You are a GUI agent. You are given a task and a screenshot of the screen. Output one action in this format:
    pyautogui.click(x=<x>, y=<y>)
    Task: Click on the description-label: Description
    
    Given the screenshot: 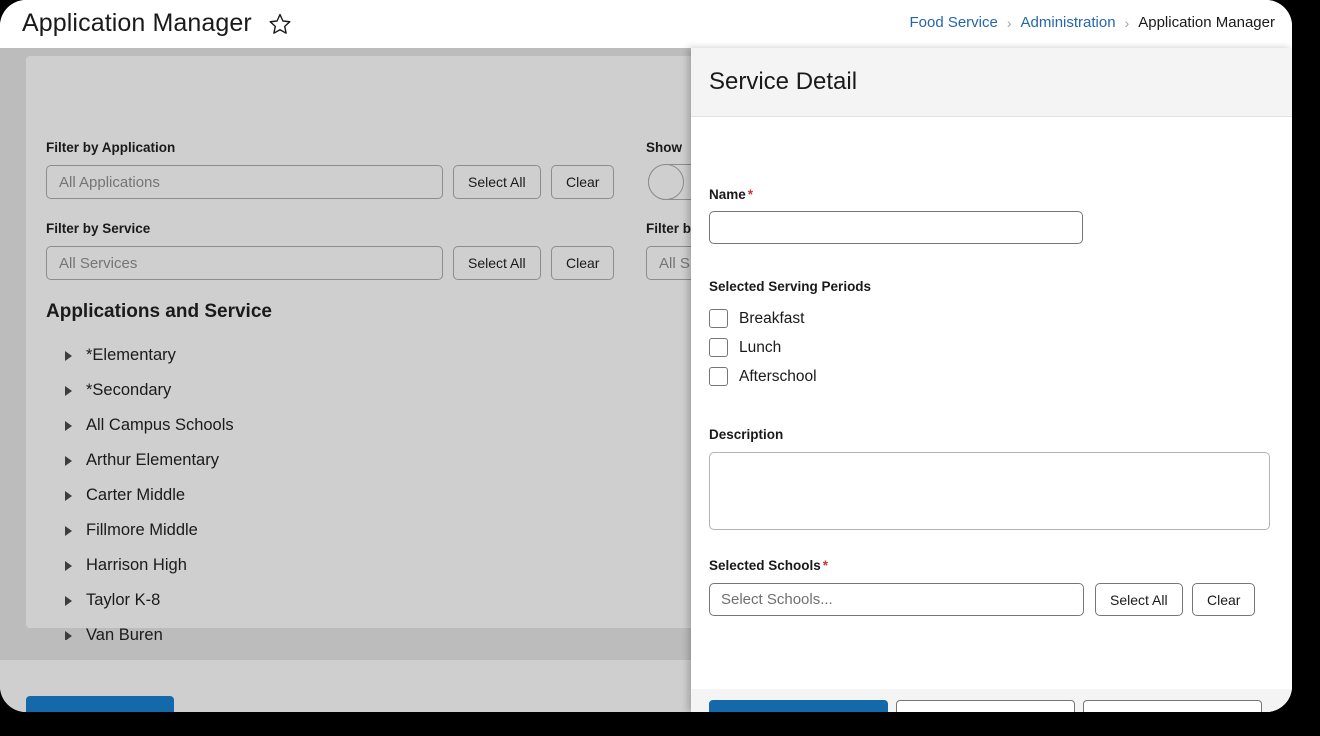 What is the action you would take?
    pyautogui.click(x=746, y=434)
    